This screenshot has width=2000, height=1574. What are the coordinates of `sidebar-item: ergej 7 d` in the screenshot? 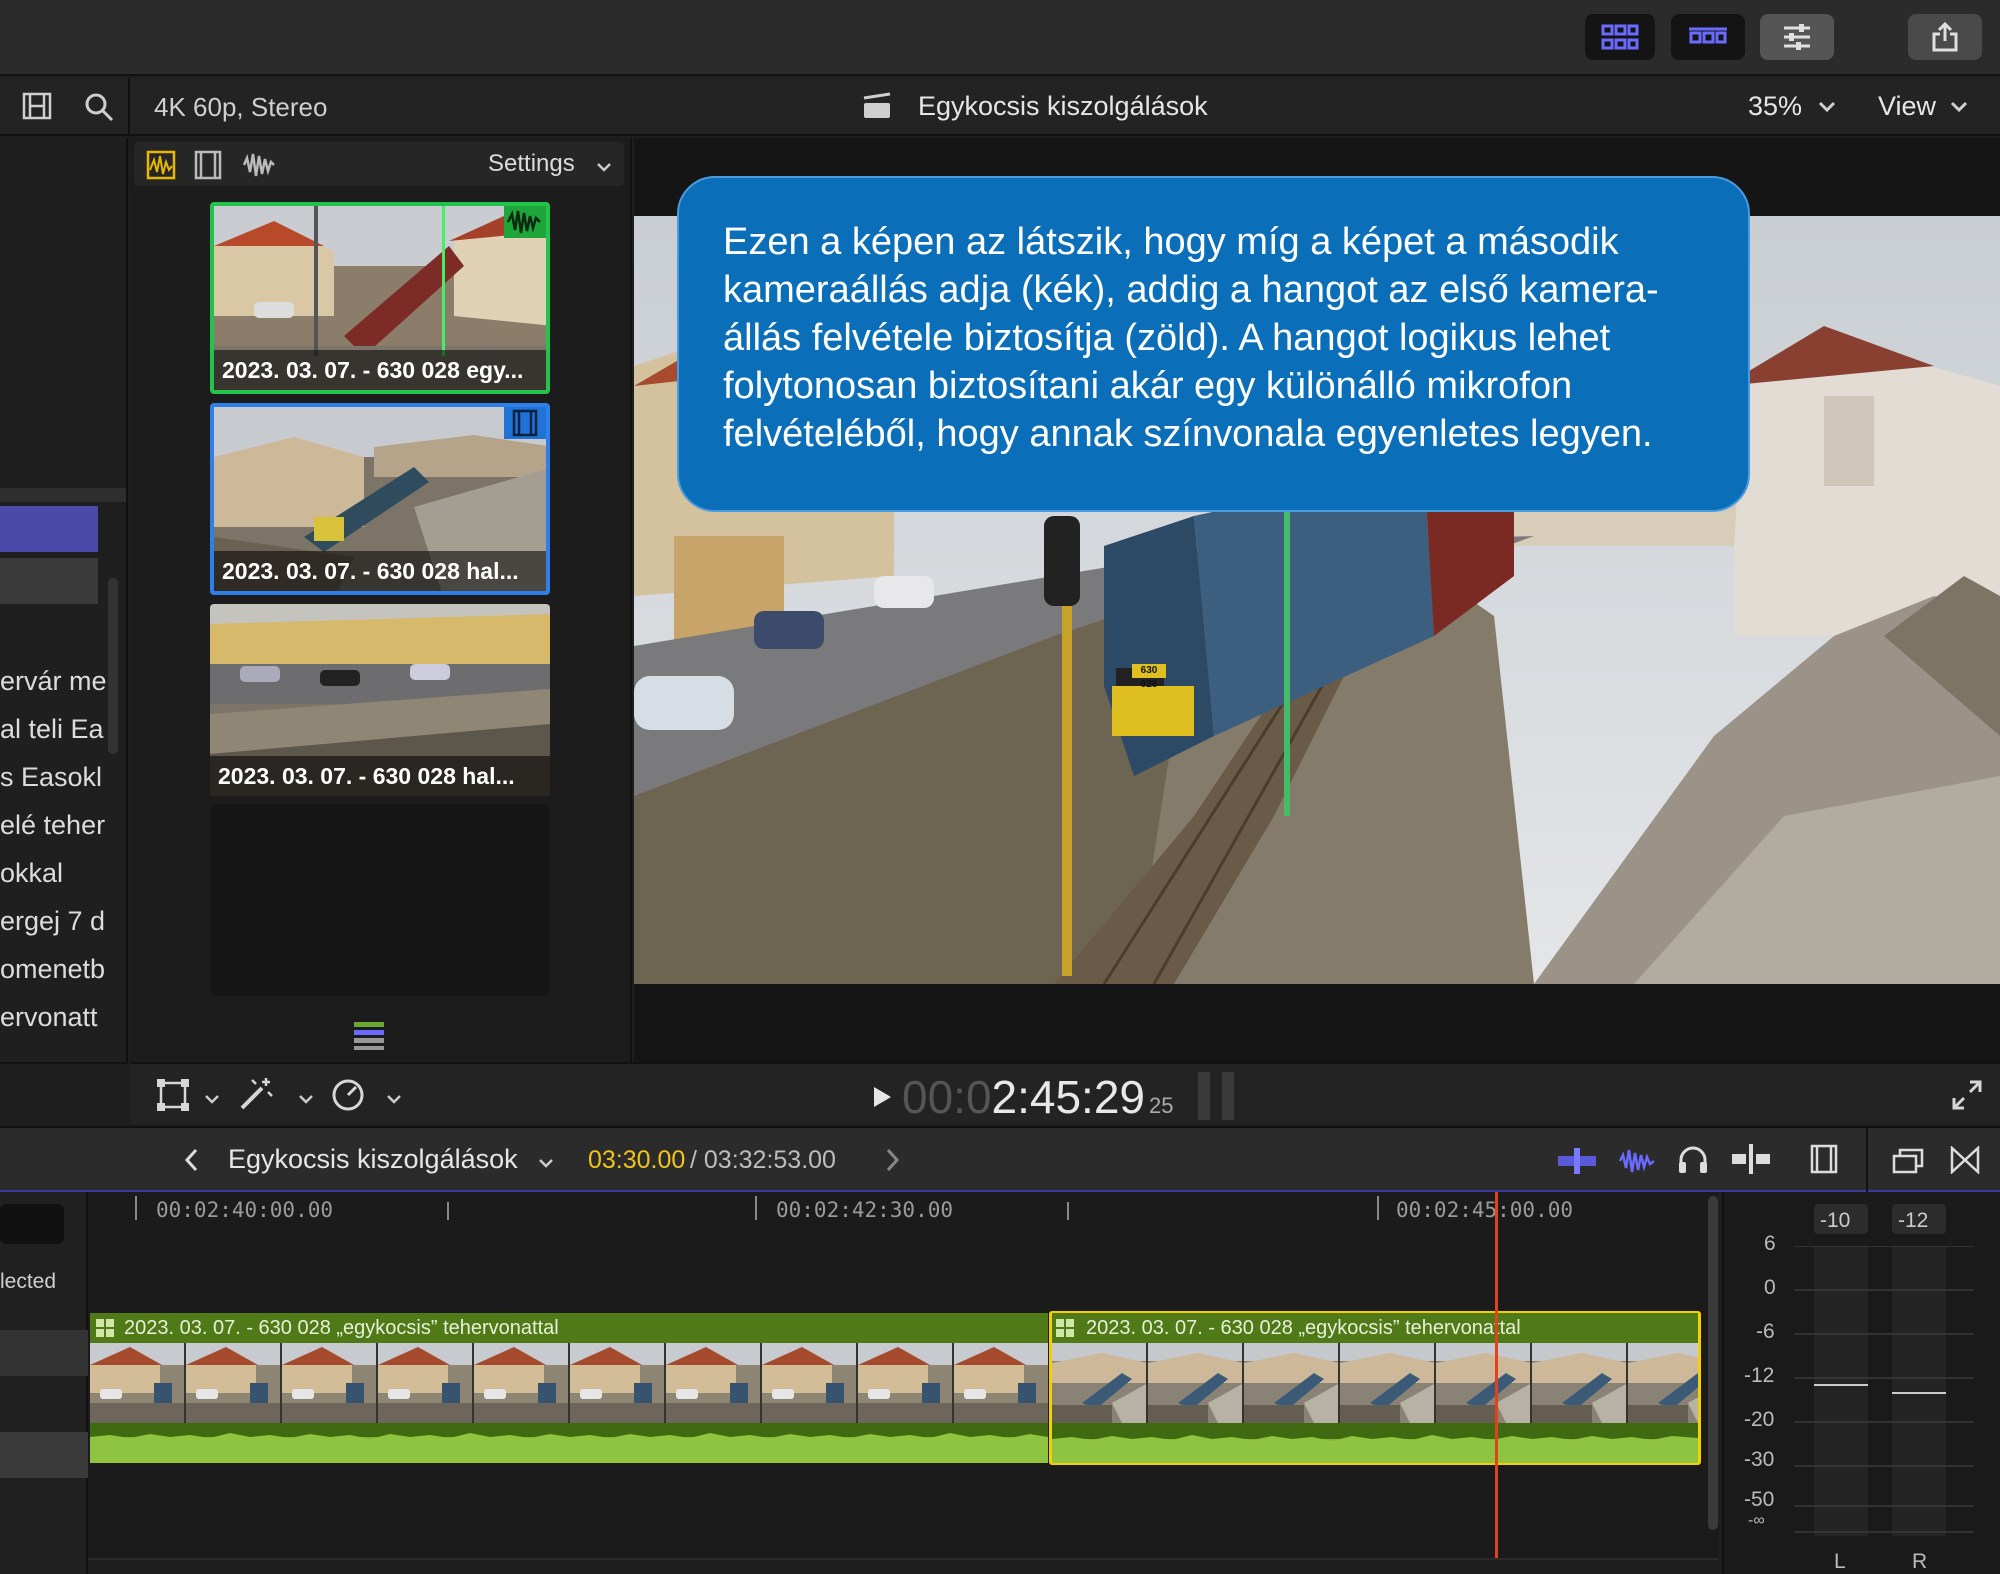 It's located at (52, 921).